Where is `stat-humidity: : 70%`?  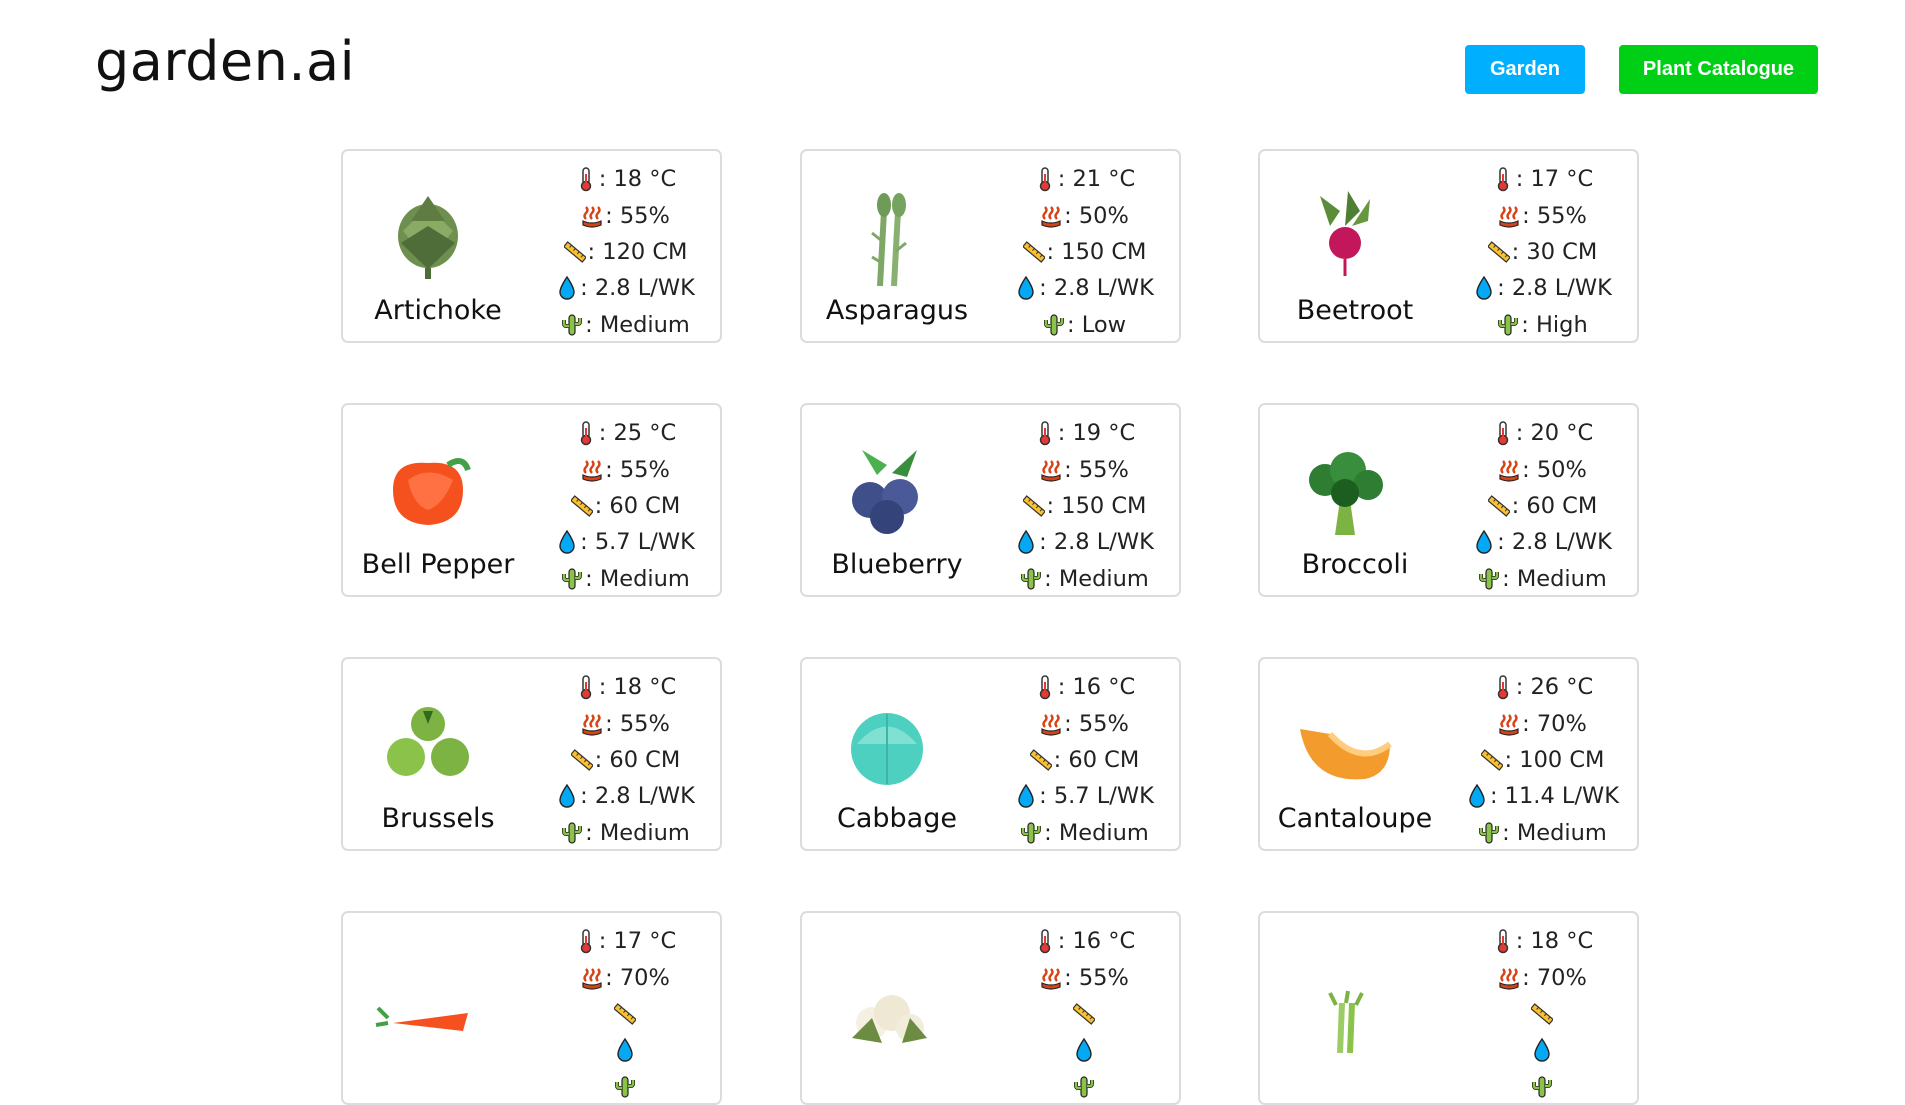
stat-humidity: : 70% is located at coordinates (625, 977).